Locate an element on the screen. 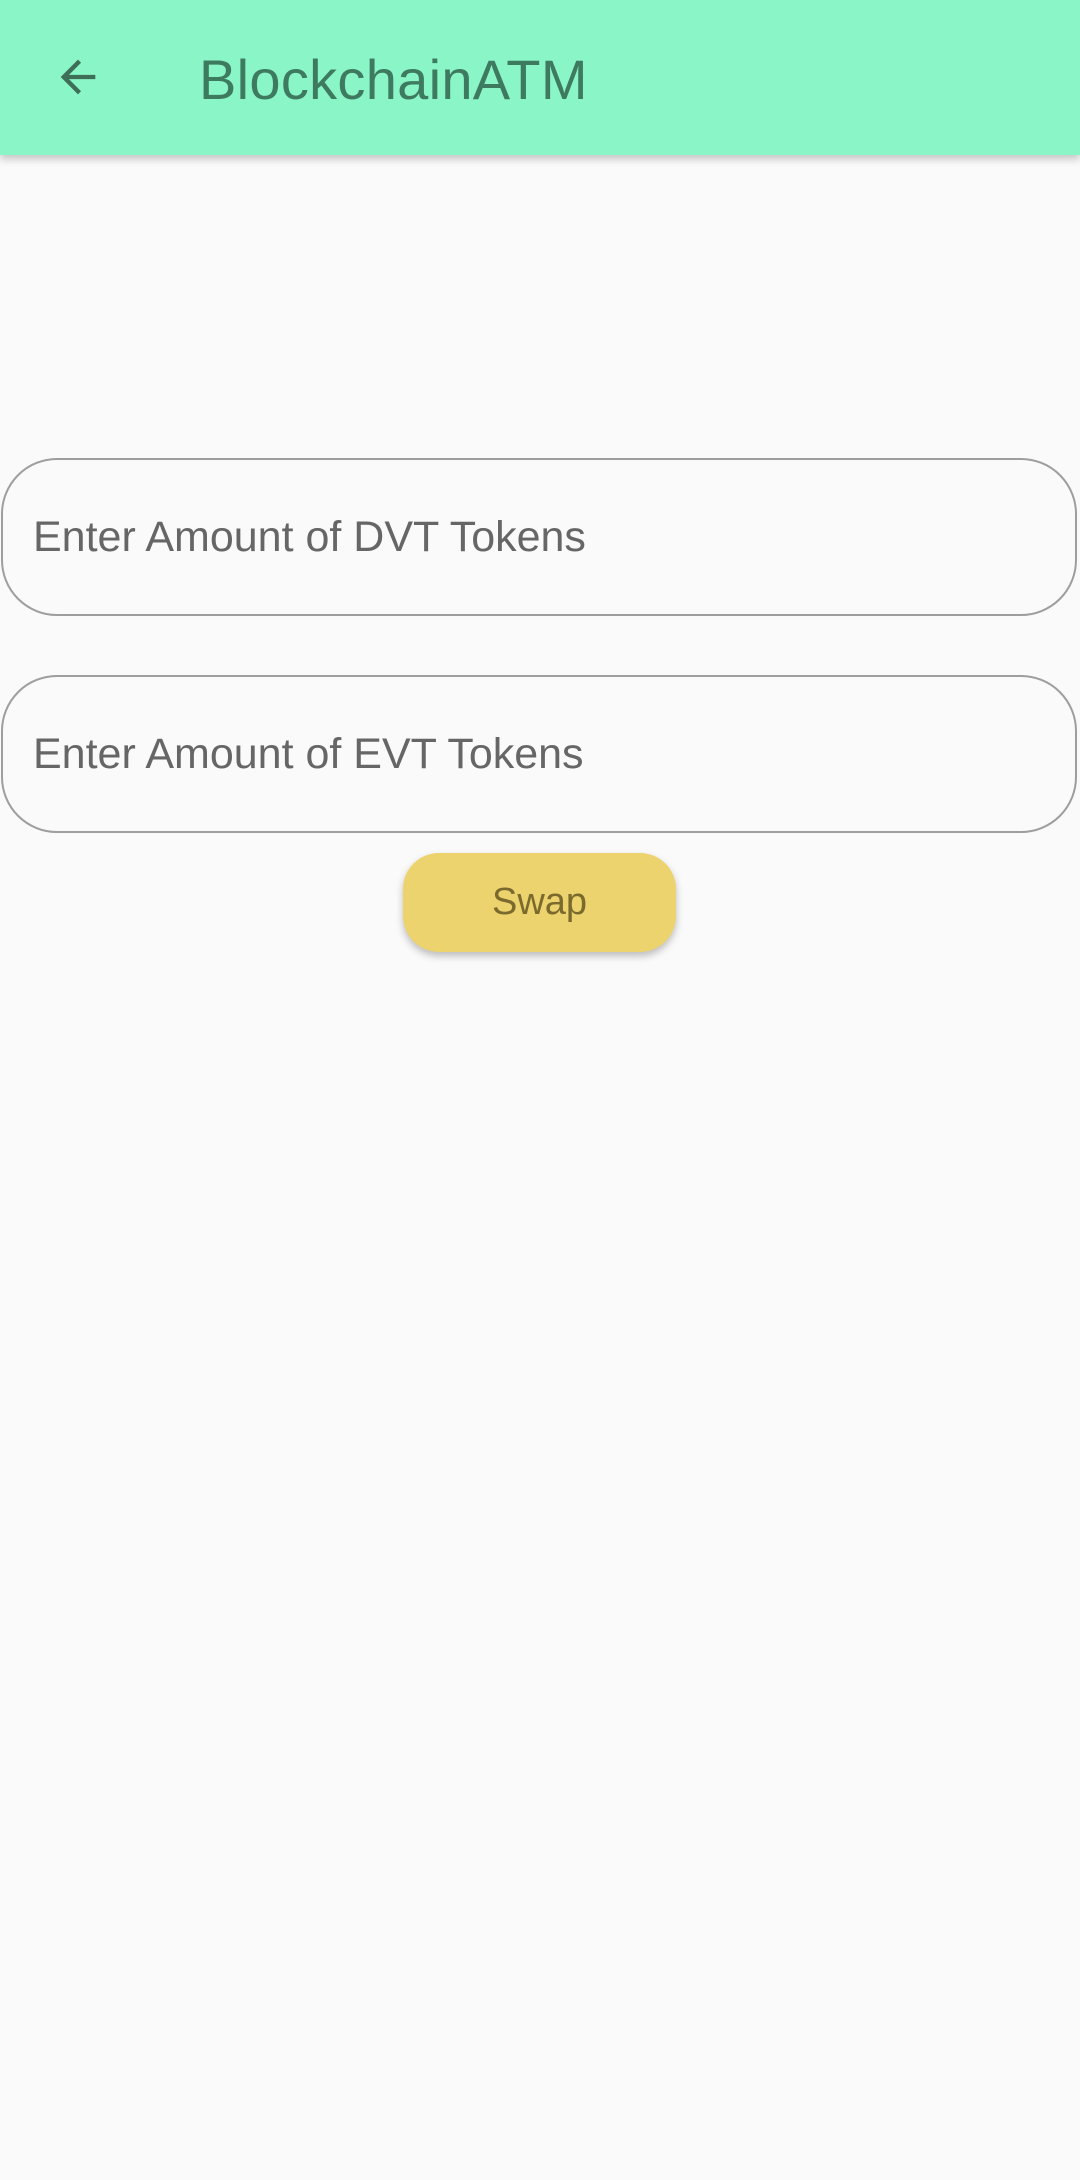  back-button is located at coordinates (78, 77).